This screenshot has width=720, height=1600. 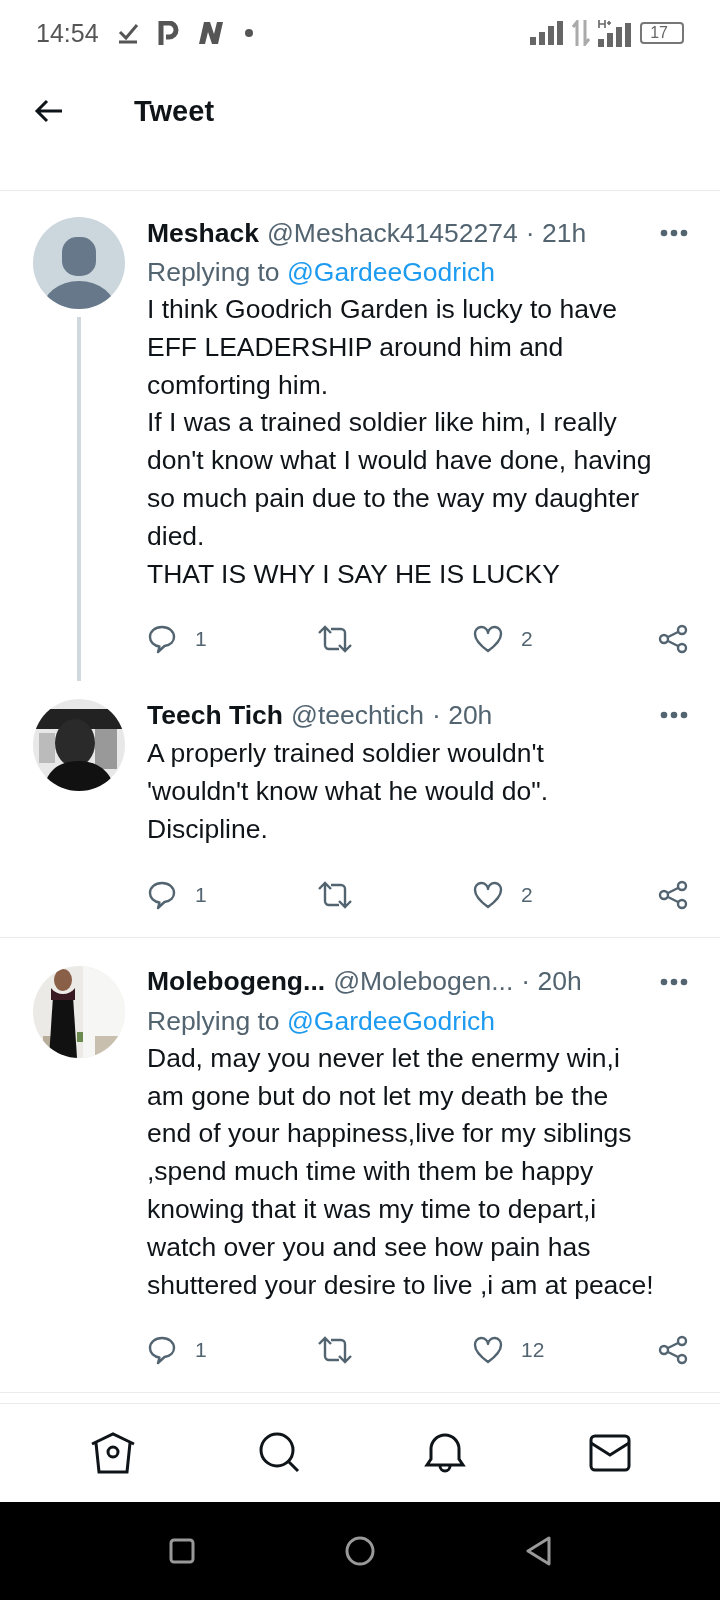 What do you see at coordinates (215, 715) in the screenshot?
I see `display-name: Teech Tich` at bounding box center [215, 715].